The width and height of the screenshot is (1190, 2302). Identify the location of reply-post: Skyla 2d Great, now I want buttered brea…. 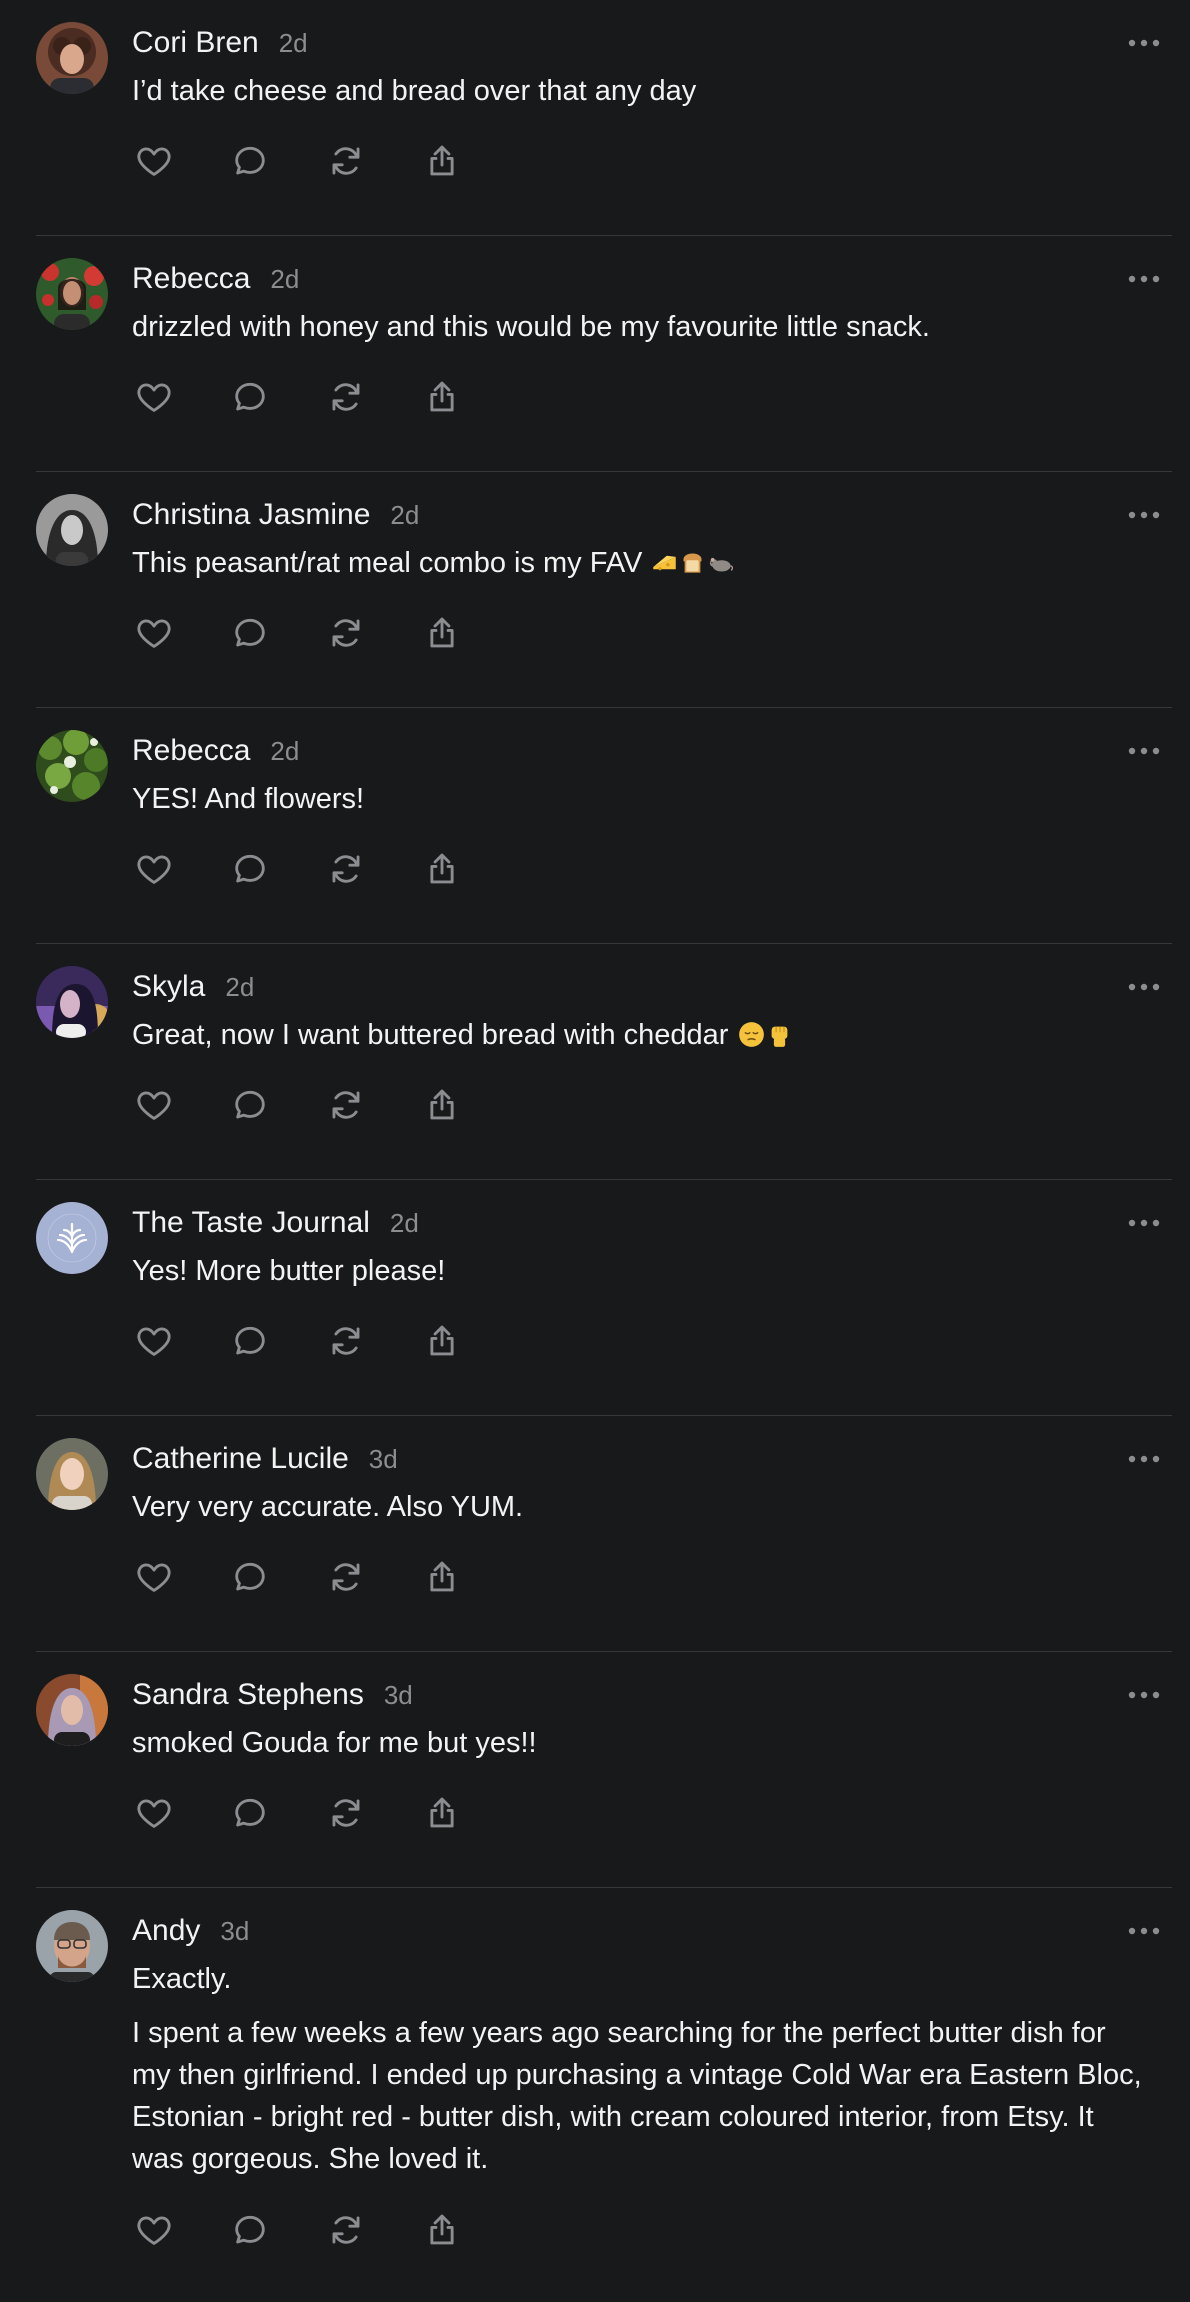
(595, 1062).